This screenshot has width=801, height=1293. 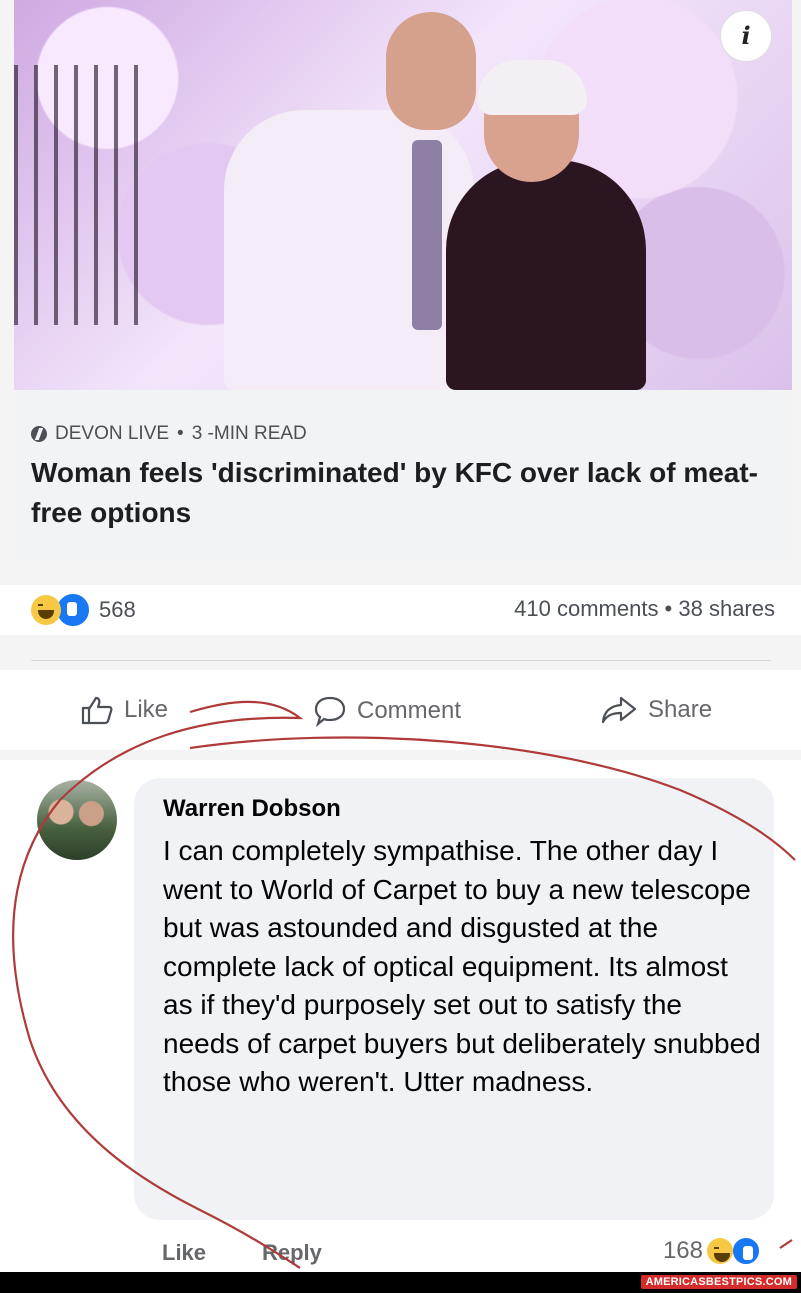 I want to click on like-button: Like, so click(x=124, y=710).